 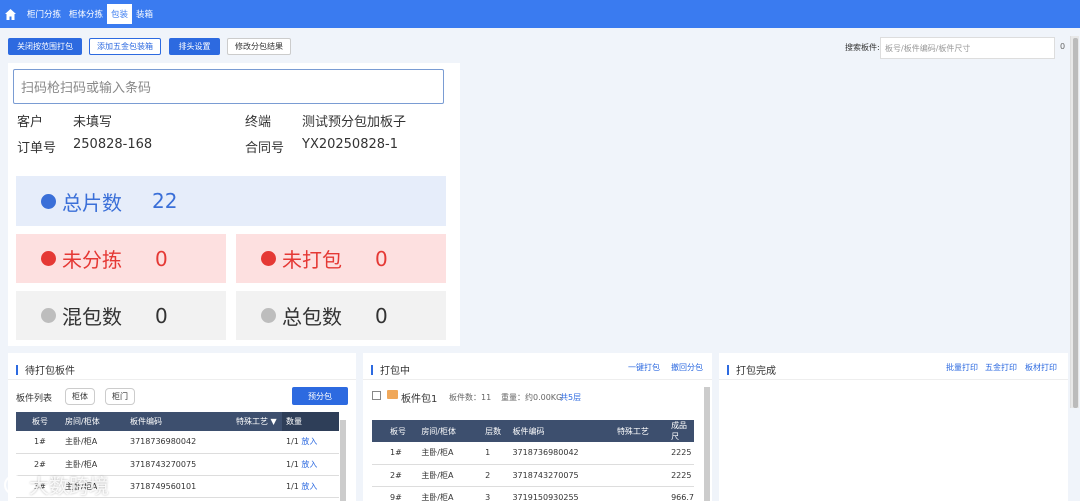 What do you see at coordinates (45, 369) in the screenshot?
I see `pending-title: 待打包板件` at bounding box center [45, 369].